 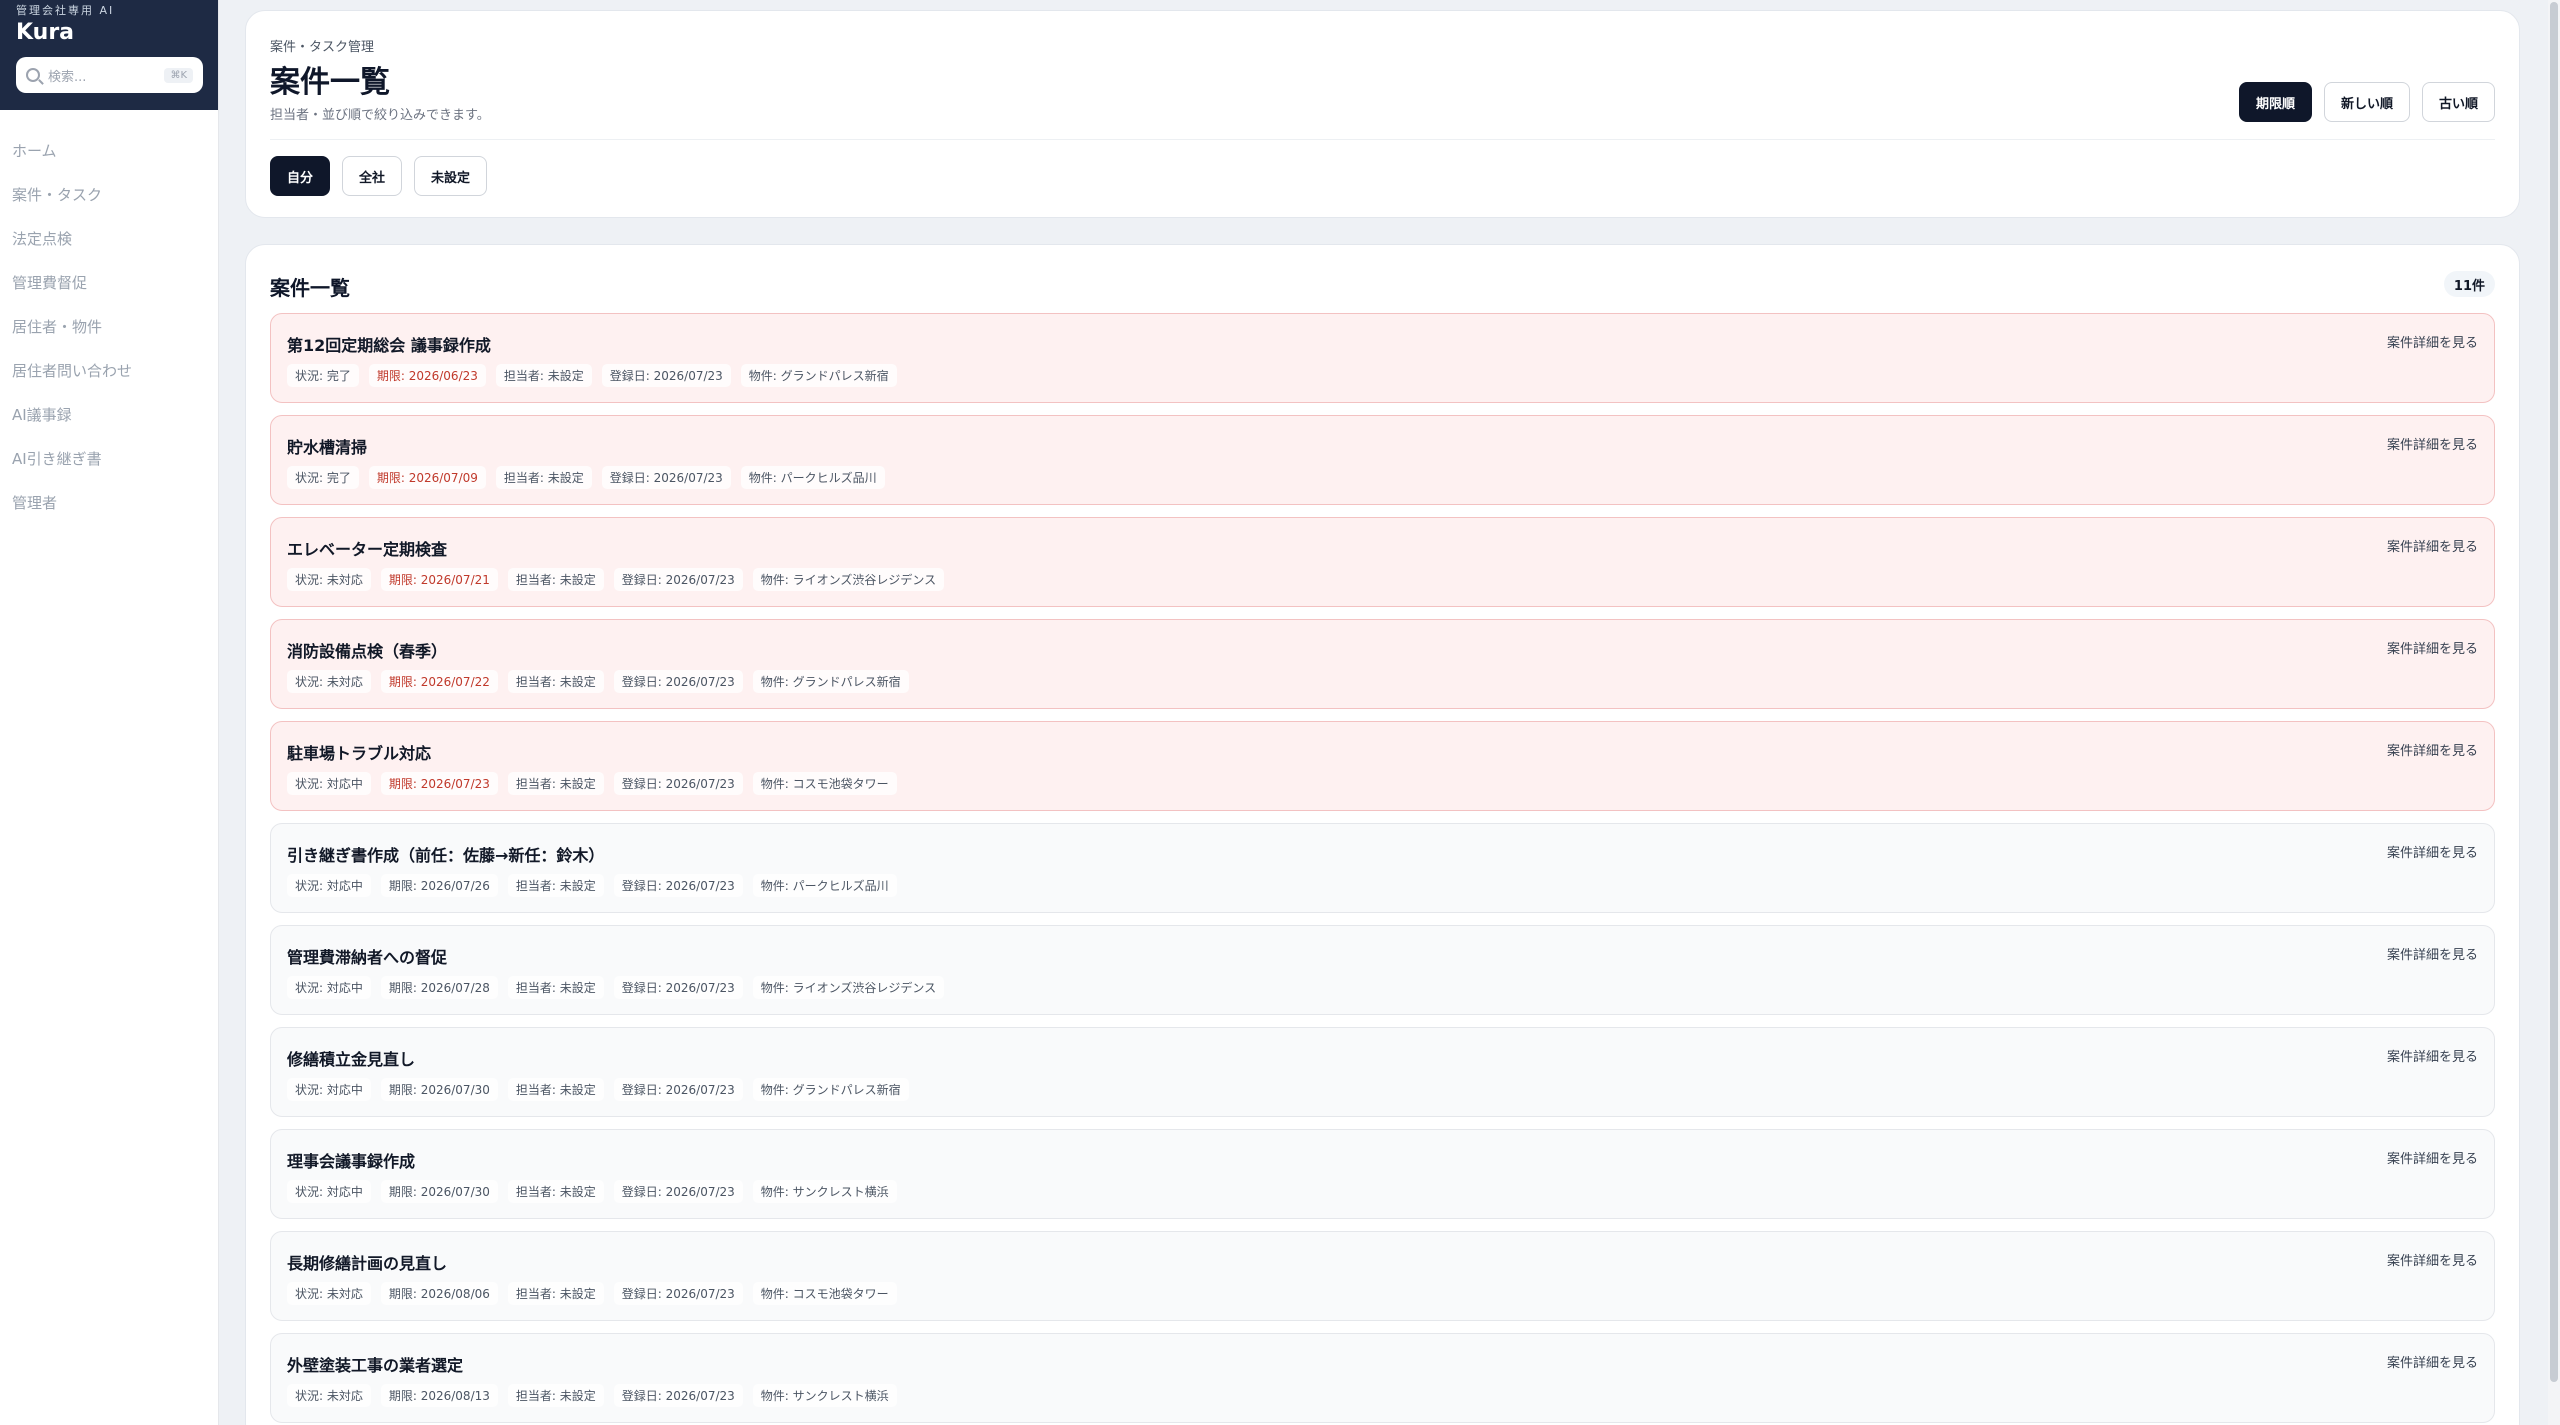 What do you see at coordinates (178, 75) in the screenshot?
I see `search-shortcut-badge: ⌘K` at bounding box center [178, 75].